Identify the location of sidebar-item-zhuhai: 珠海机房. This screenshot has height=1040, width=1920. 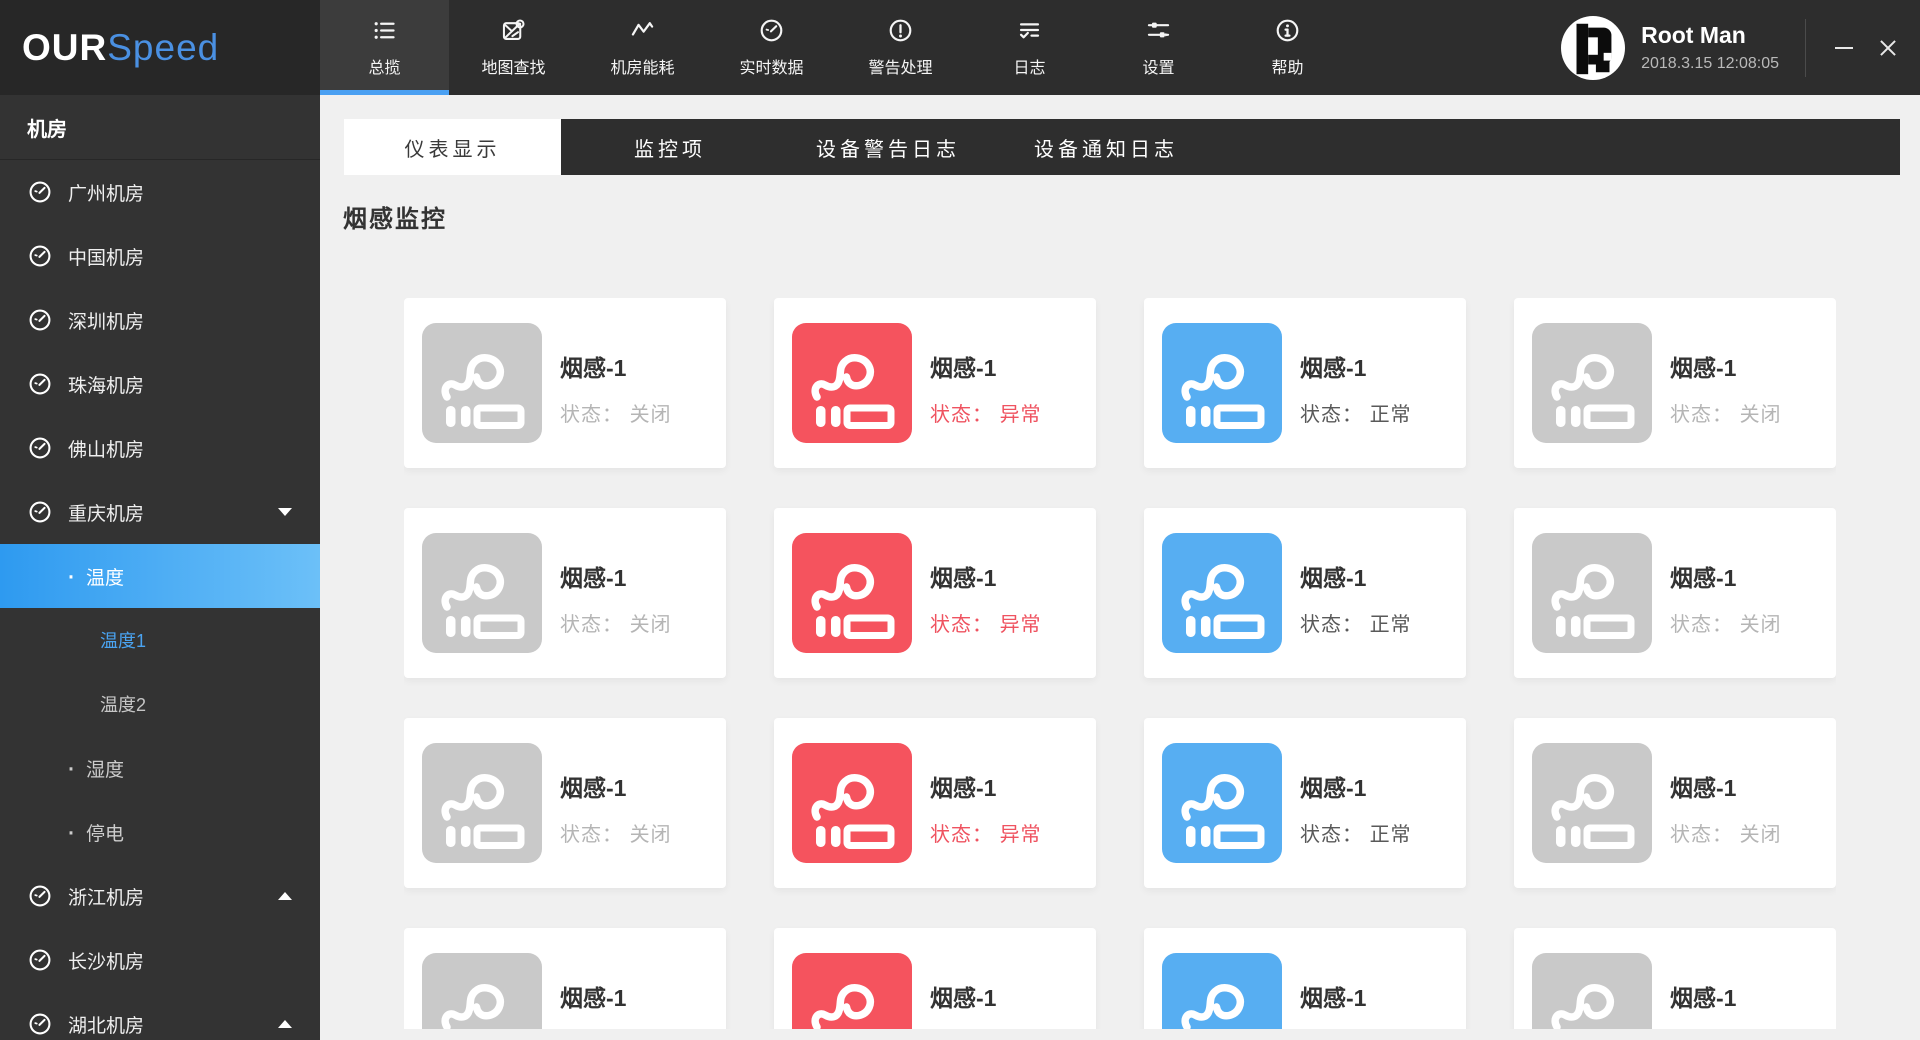
(160, 384).